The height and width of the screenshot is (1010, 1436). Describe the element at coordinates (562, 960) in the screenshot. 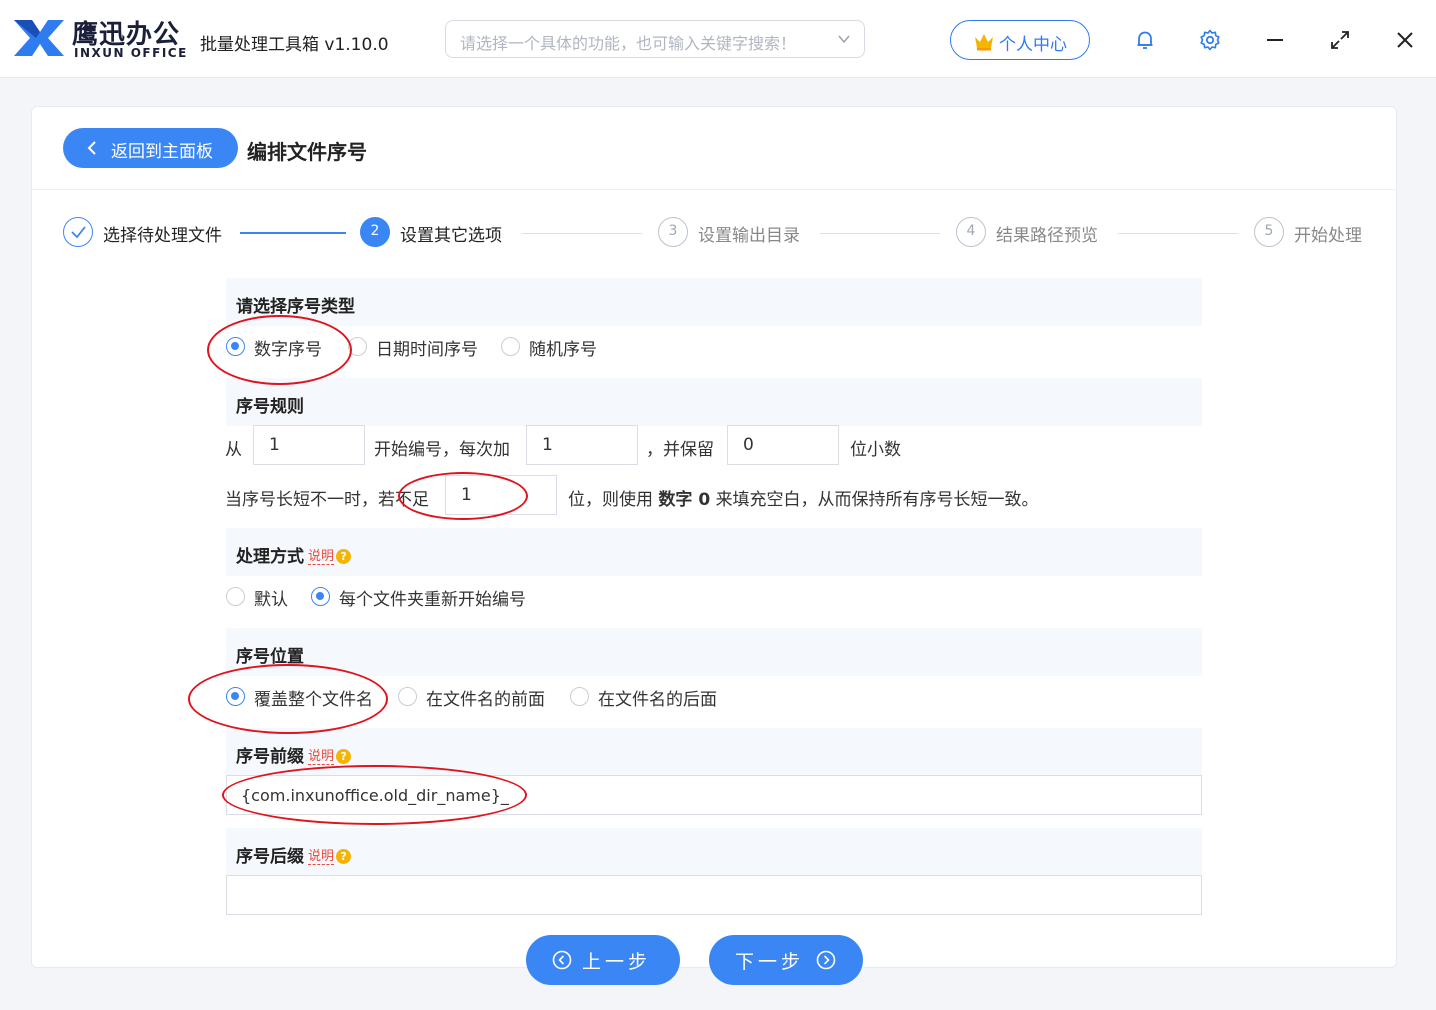

I see `circle-chevron-left-icon` at that location.